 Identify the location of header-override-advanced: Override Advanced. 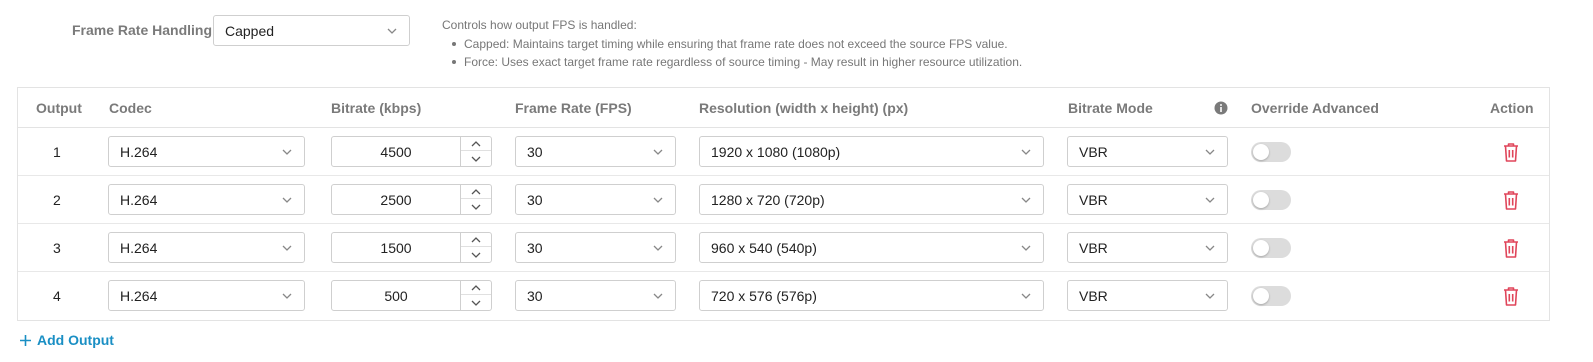
(1315, 108).